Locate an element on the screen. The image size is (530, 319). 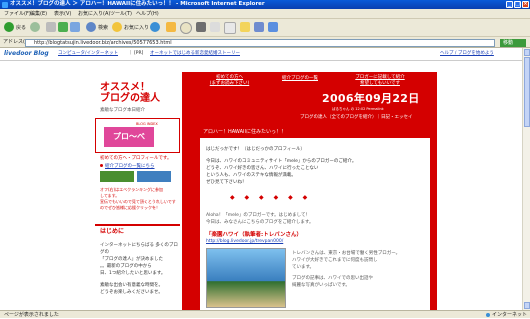
scroll-down-arrow-icon is located at coordinates (527, 305).